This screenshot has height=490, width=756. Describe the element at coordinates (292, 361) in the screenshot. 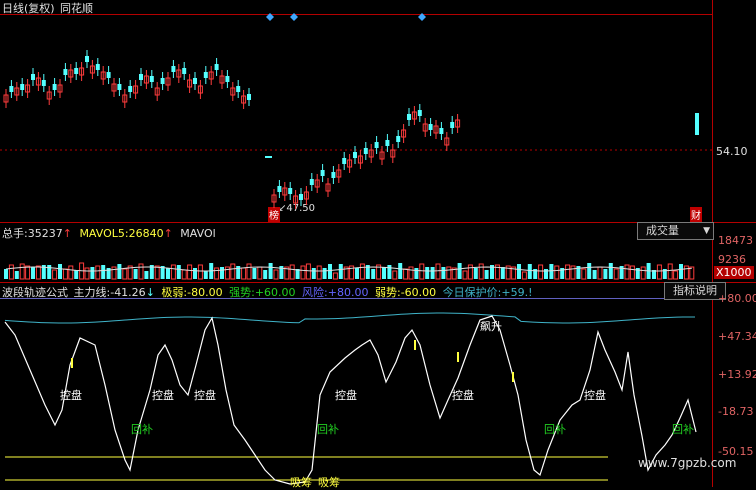

I see `signal-ticks` at that location.